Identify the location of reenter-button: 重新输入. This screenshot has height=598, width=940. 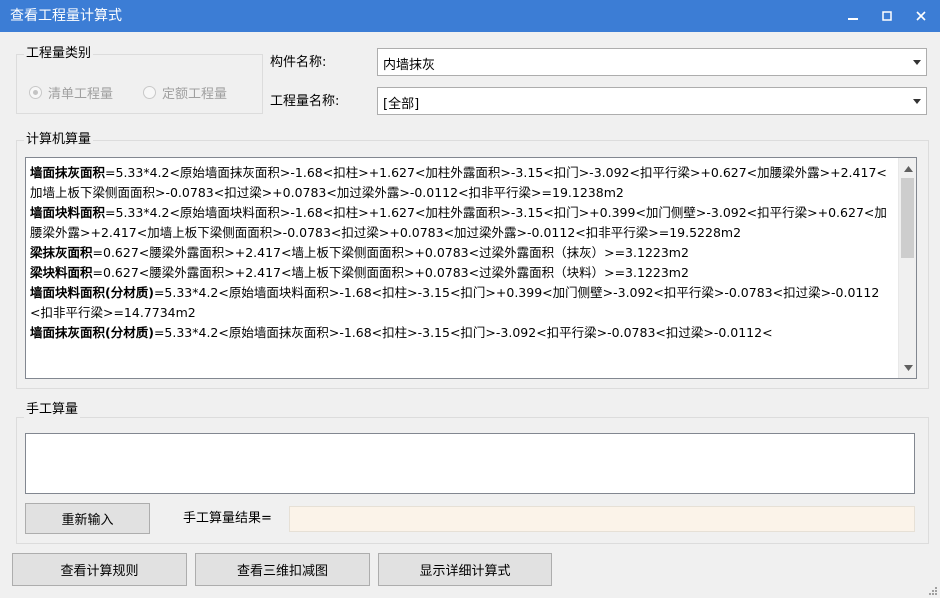
(87, 518).